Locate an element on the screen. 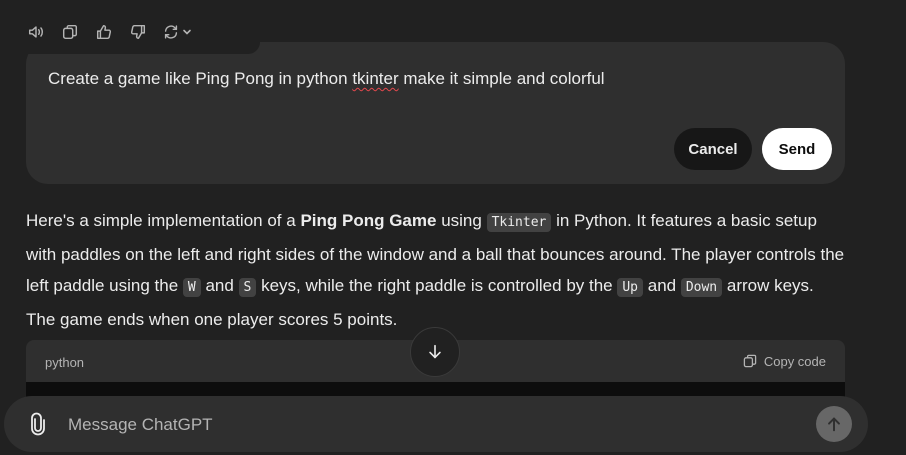 The width and height of the screenshot is (906, 455). inline-code: Down is located at coordinates (701, 288).